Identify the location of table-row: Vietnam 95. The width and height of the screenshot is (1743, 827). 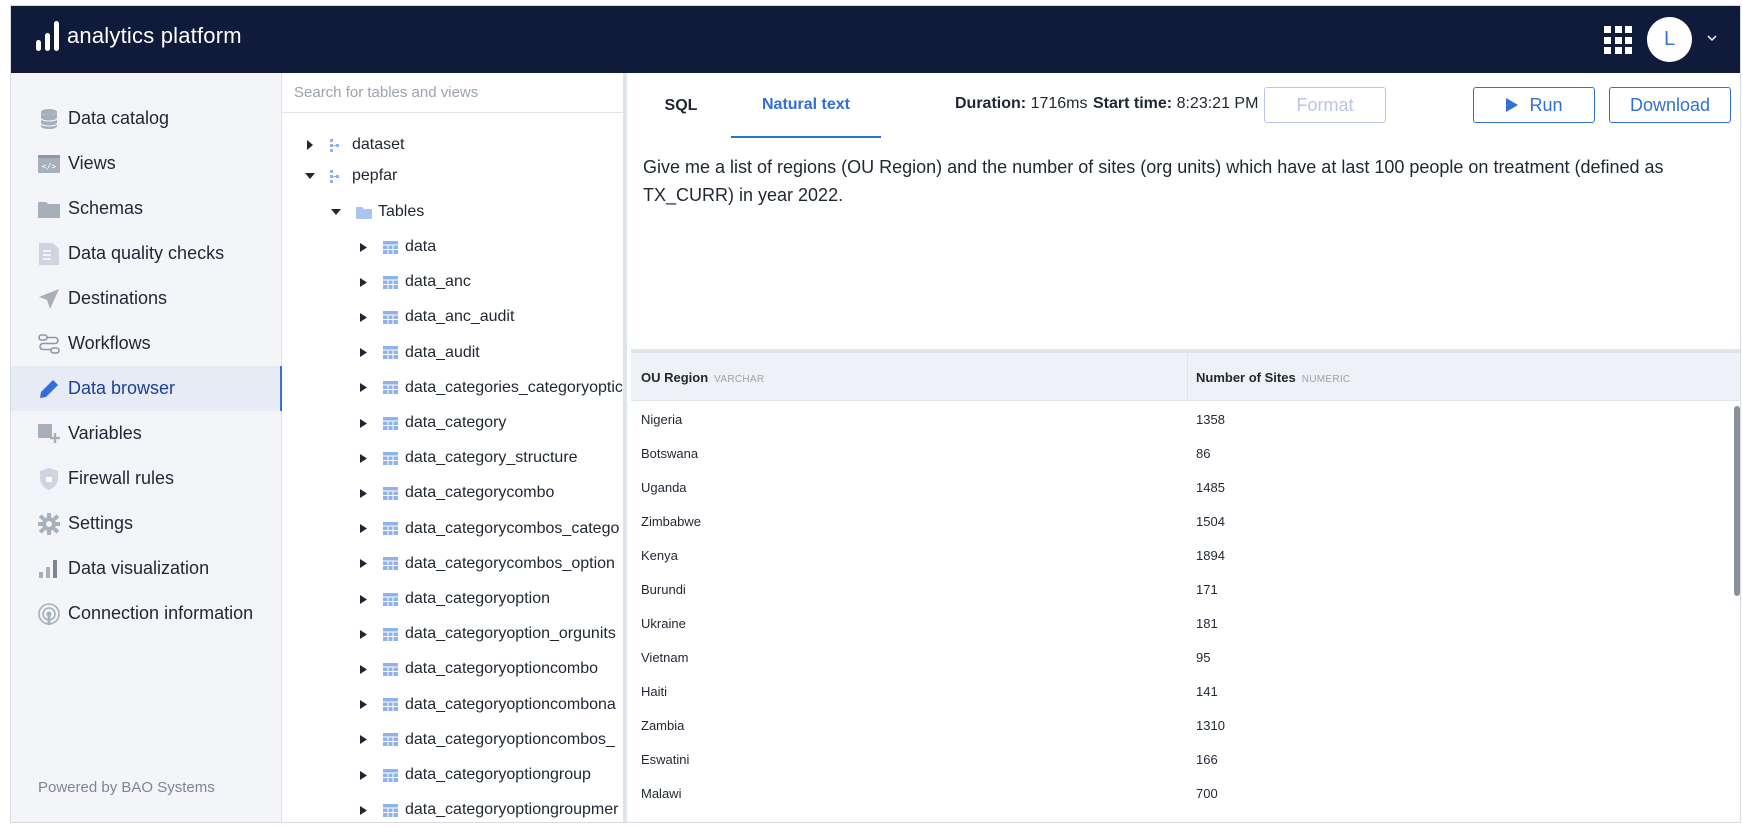
(1185, 657).